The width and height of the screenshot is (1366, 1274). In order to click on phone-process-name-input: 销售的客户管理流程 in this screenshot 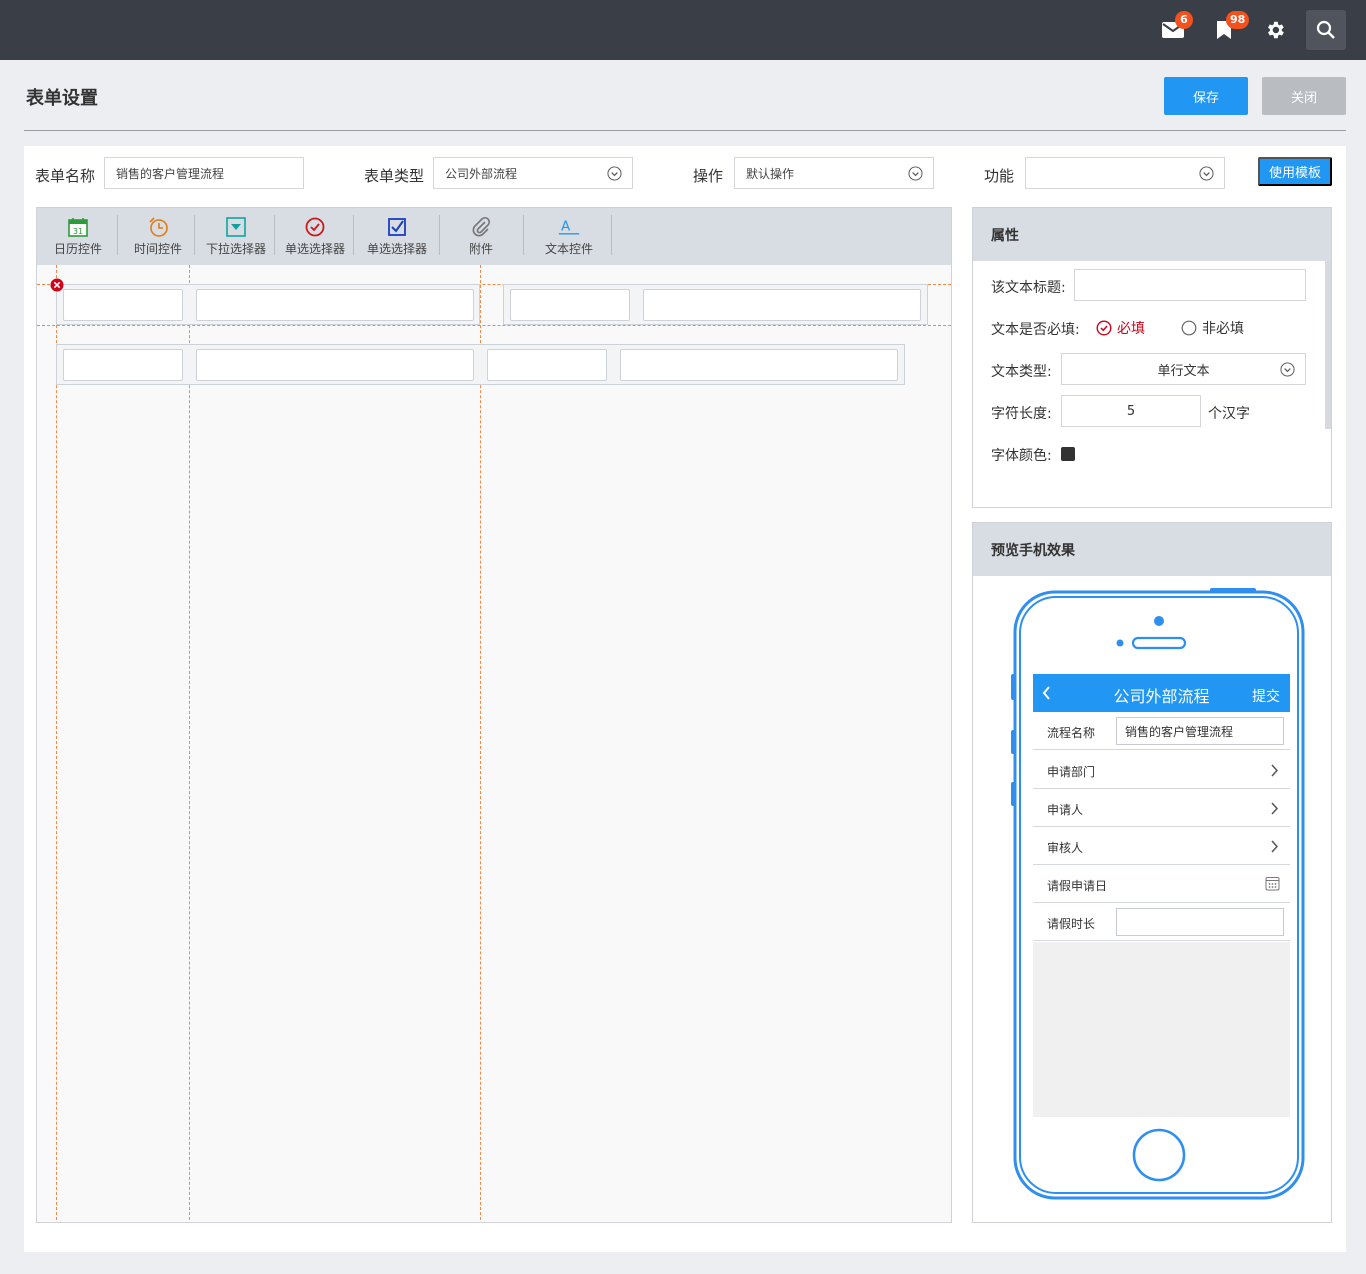, I will do `click(1200, 731)`.